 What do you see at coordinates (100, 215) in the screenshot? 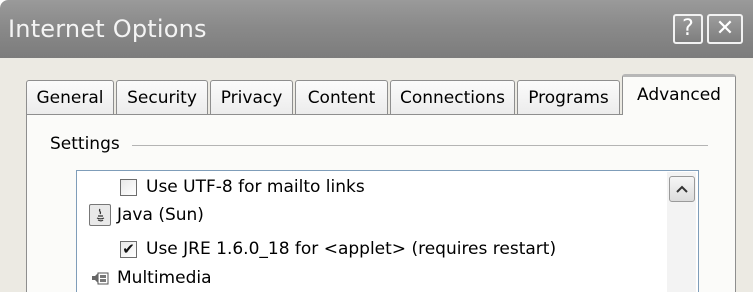
I see `java-icon` at bounding box center [100, 215].